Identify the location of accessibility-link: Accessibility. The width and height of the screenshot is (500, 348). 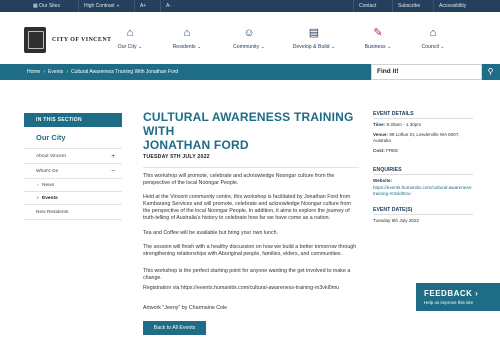
(452, 6).